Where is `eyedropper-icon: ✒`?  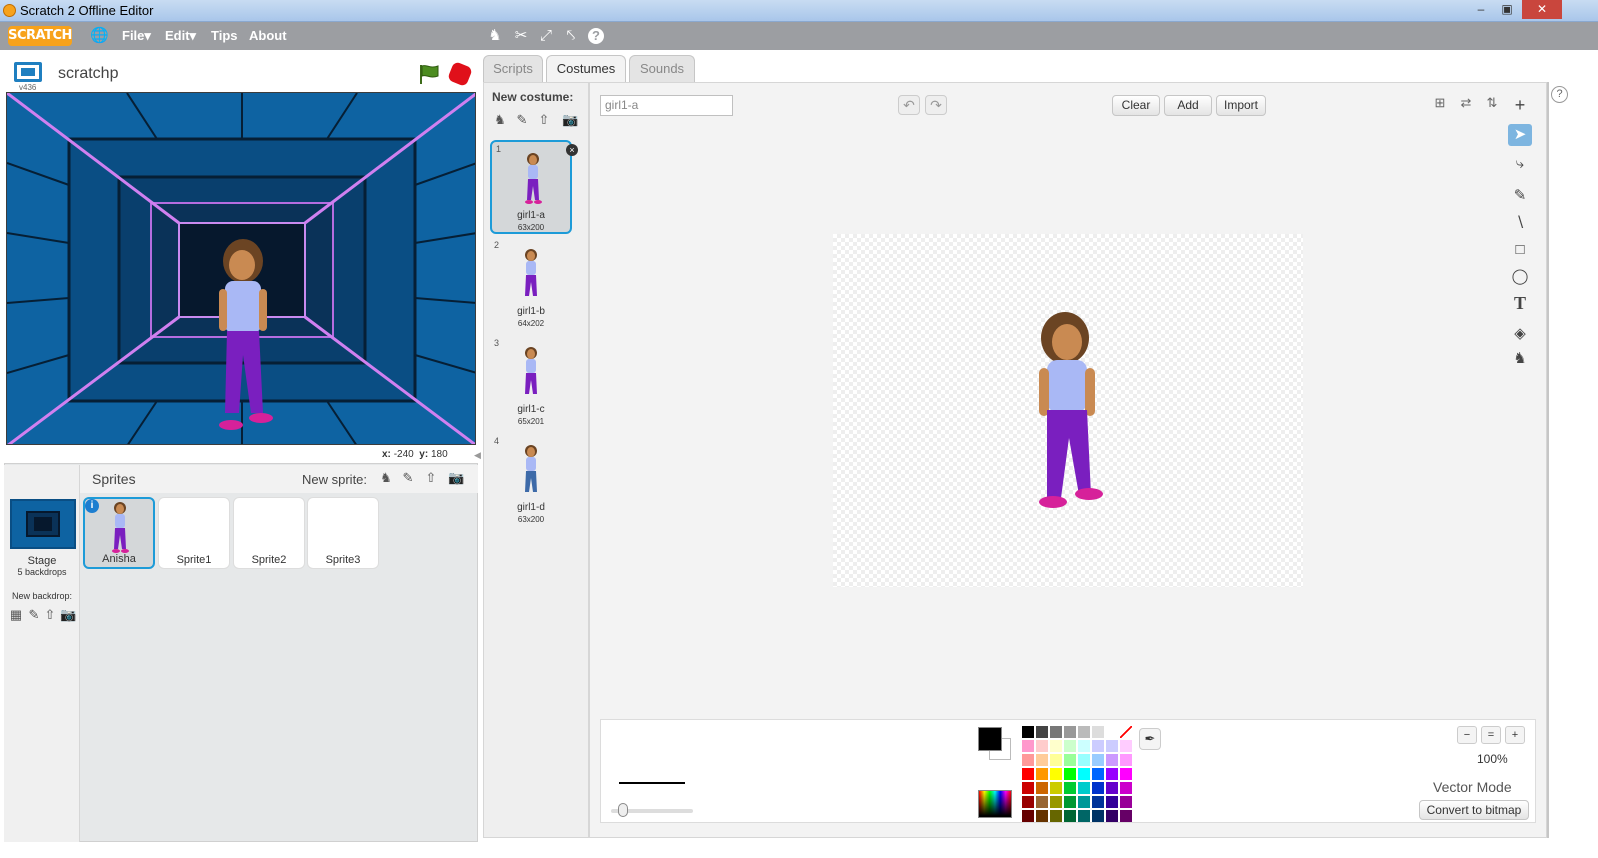 eyedropper-icon: ✒ is located at coordinates (1150, 739).